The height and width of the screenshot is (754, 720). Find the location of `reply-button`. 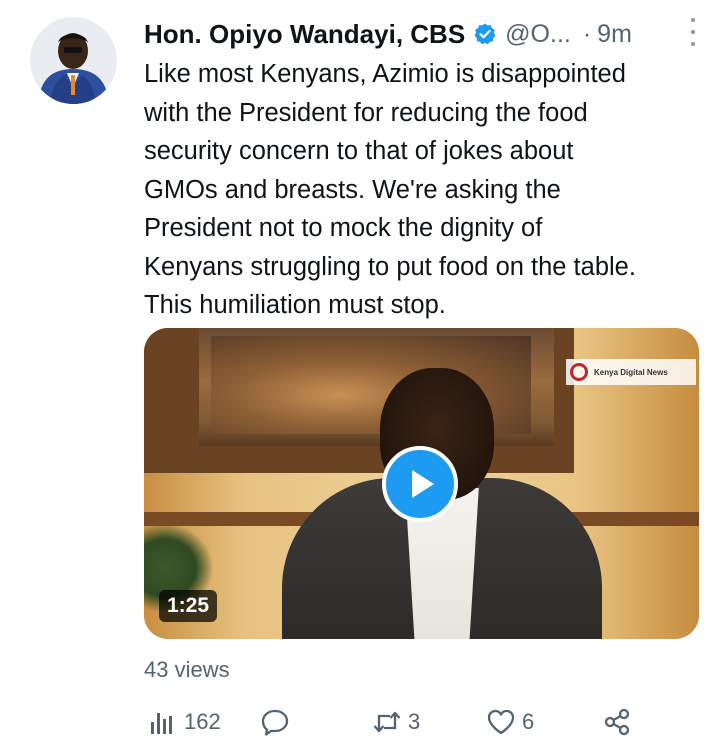

reply-button is located at coordinates (278, 722).